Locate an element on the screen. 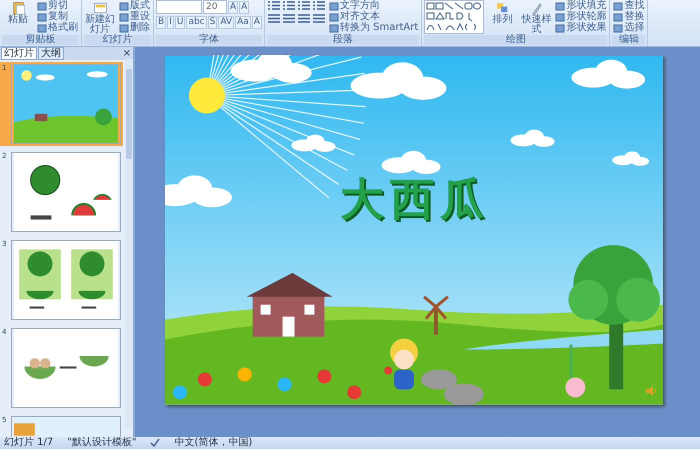  stack-icon is located at coordinates (502, 8).